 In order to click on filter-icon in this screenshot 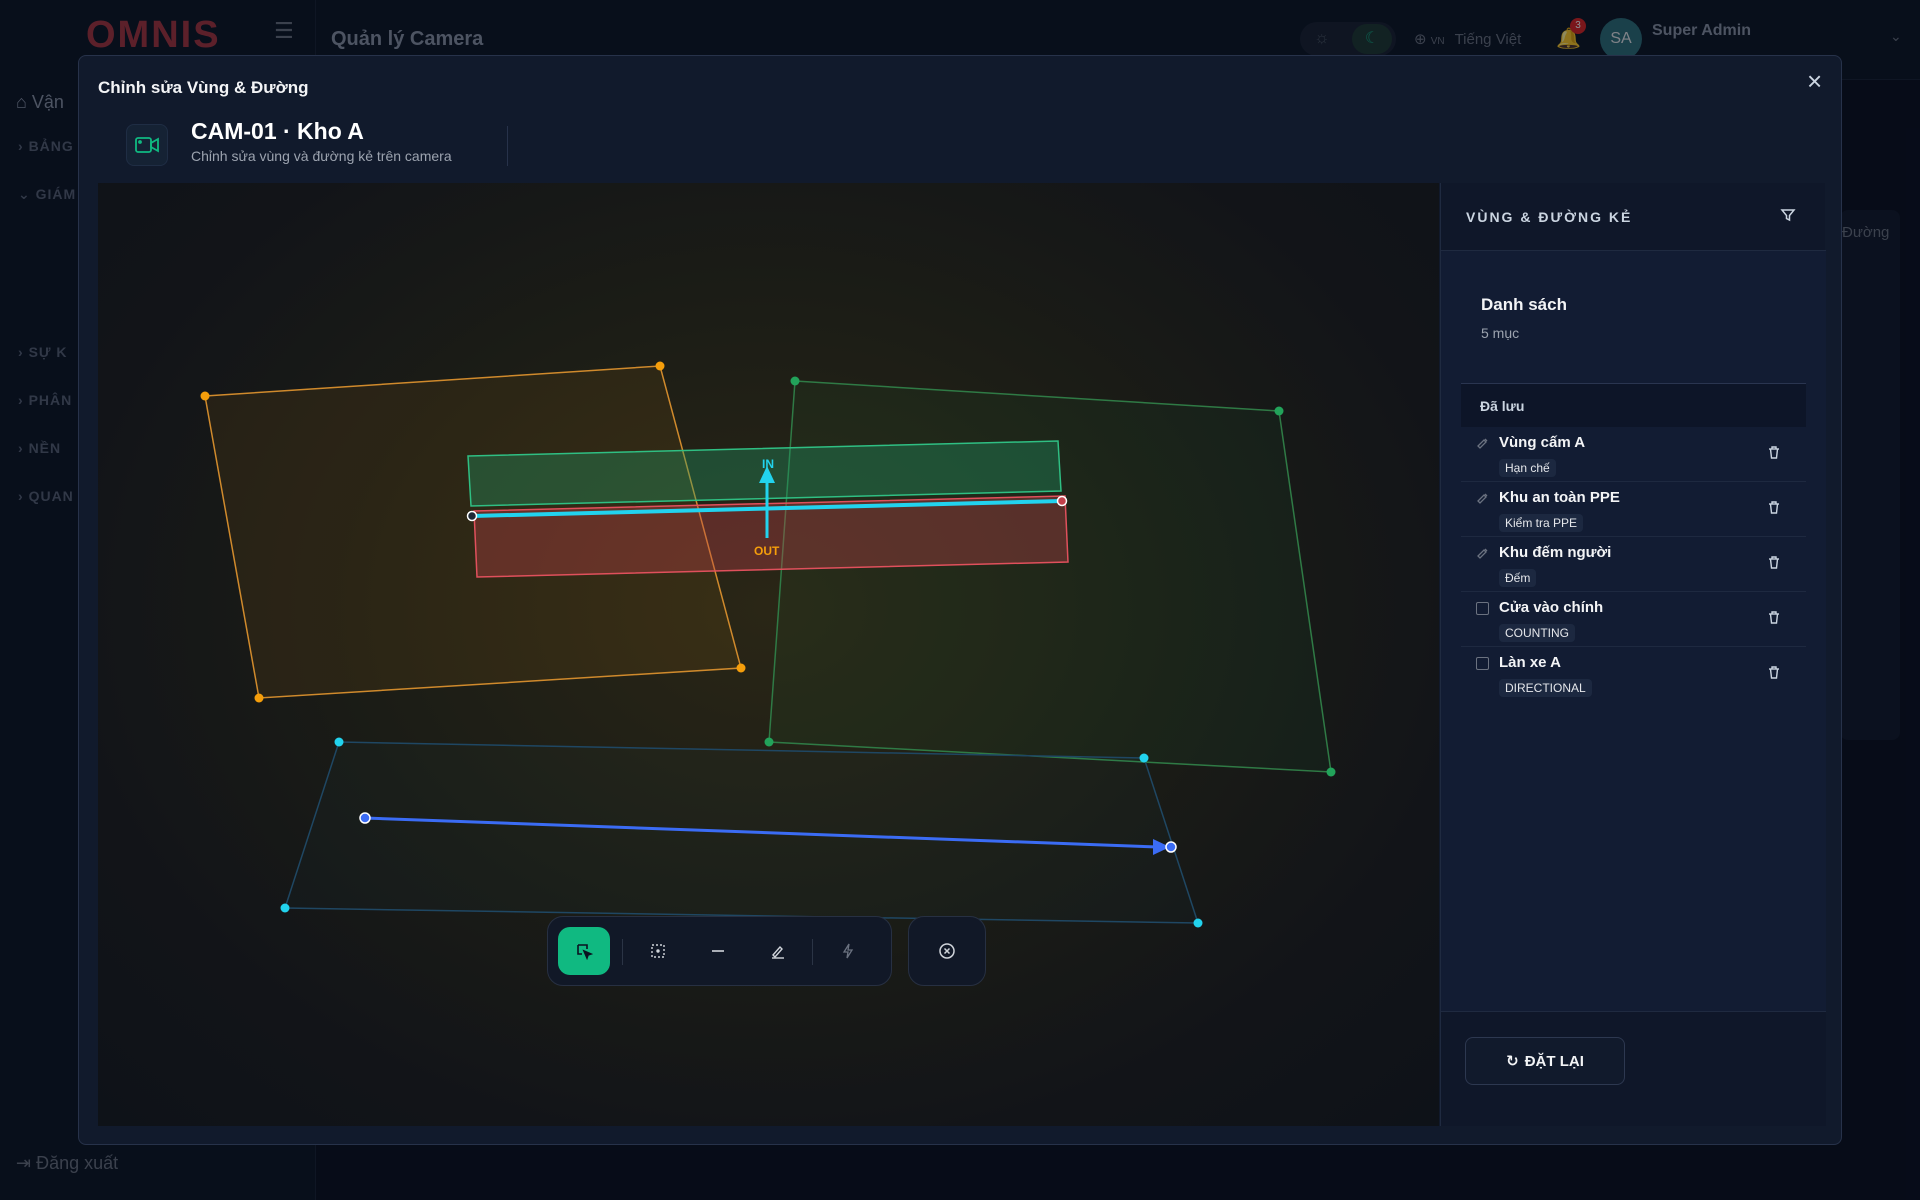, I will do `click(1788, 217)`.